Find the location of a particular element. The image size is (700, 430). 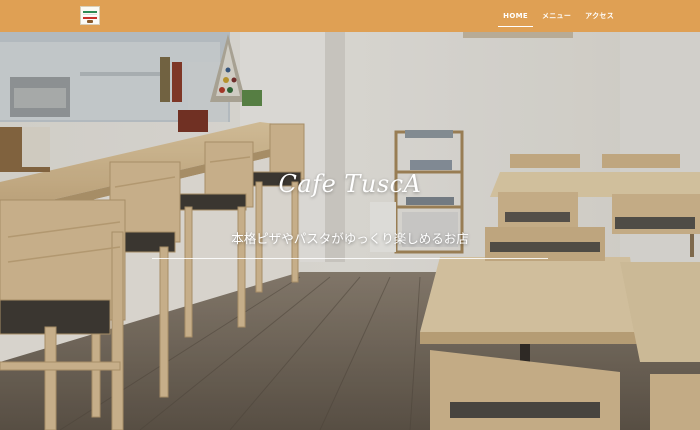

nav-item-menu: メニュー is located at coordinates (556, 16).